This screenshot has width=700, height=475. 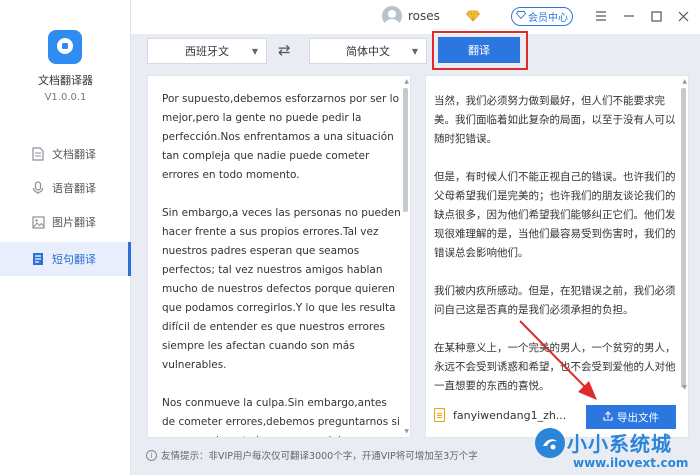 I want to click on watermark-url: www.ilovext.com, so click(x=631, y=463).